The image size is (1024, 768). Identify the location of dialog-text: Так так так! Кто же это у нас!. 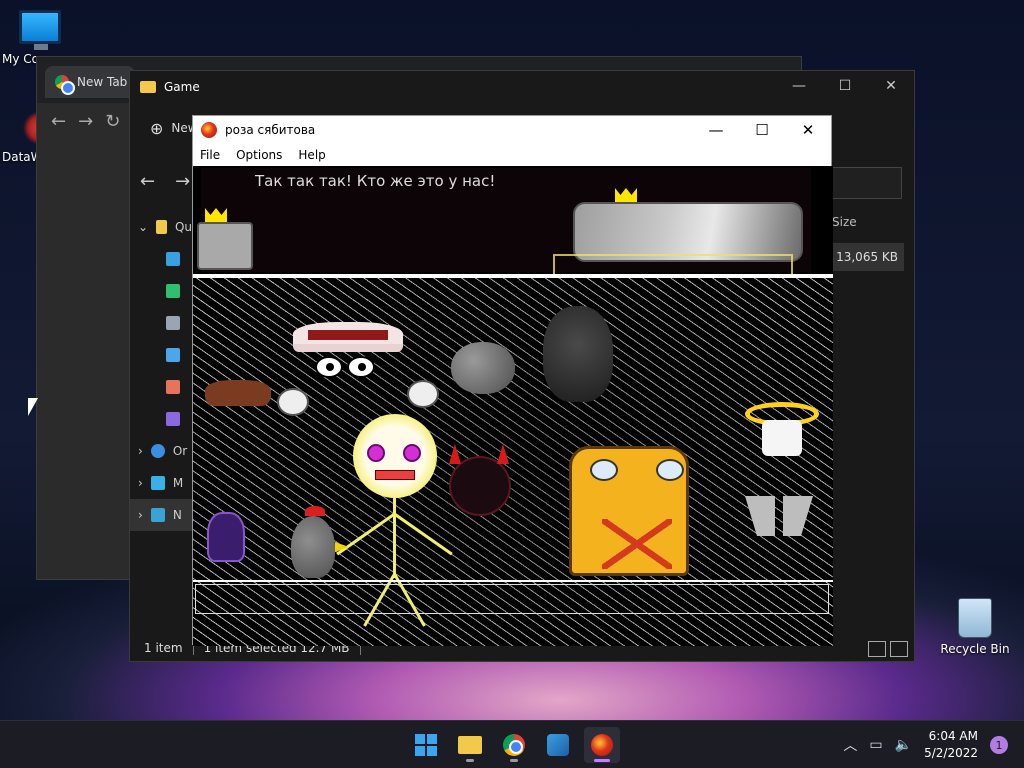
(375, 181).